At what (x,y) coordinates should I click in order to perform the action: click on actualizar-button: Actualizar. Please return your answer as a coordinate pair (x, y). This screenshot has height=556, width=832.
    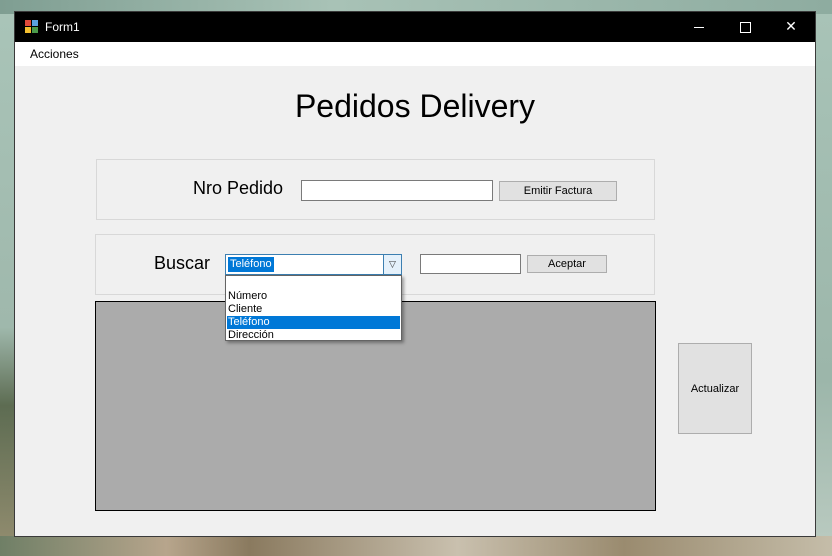
    Looking at the image, I should click on (715, 388).